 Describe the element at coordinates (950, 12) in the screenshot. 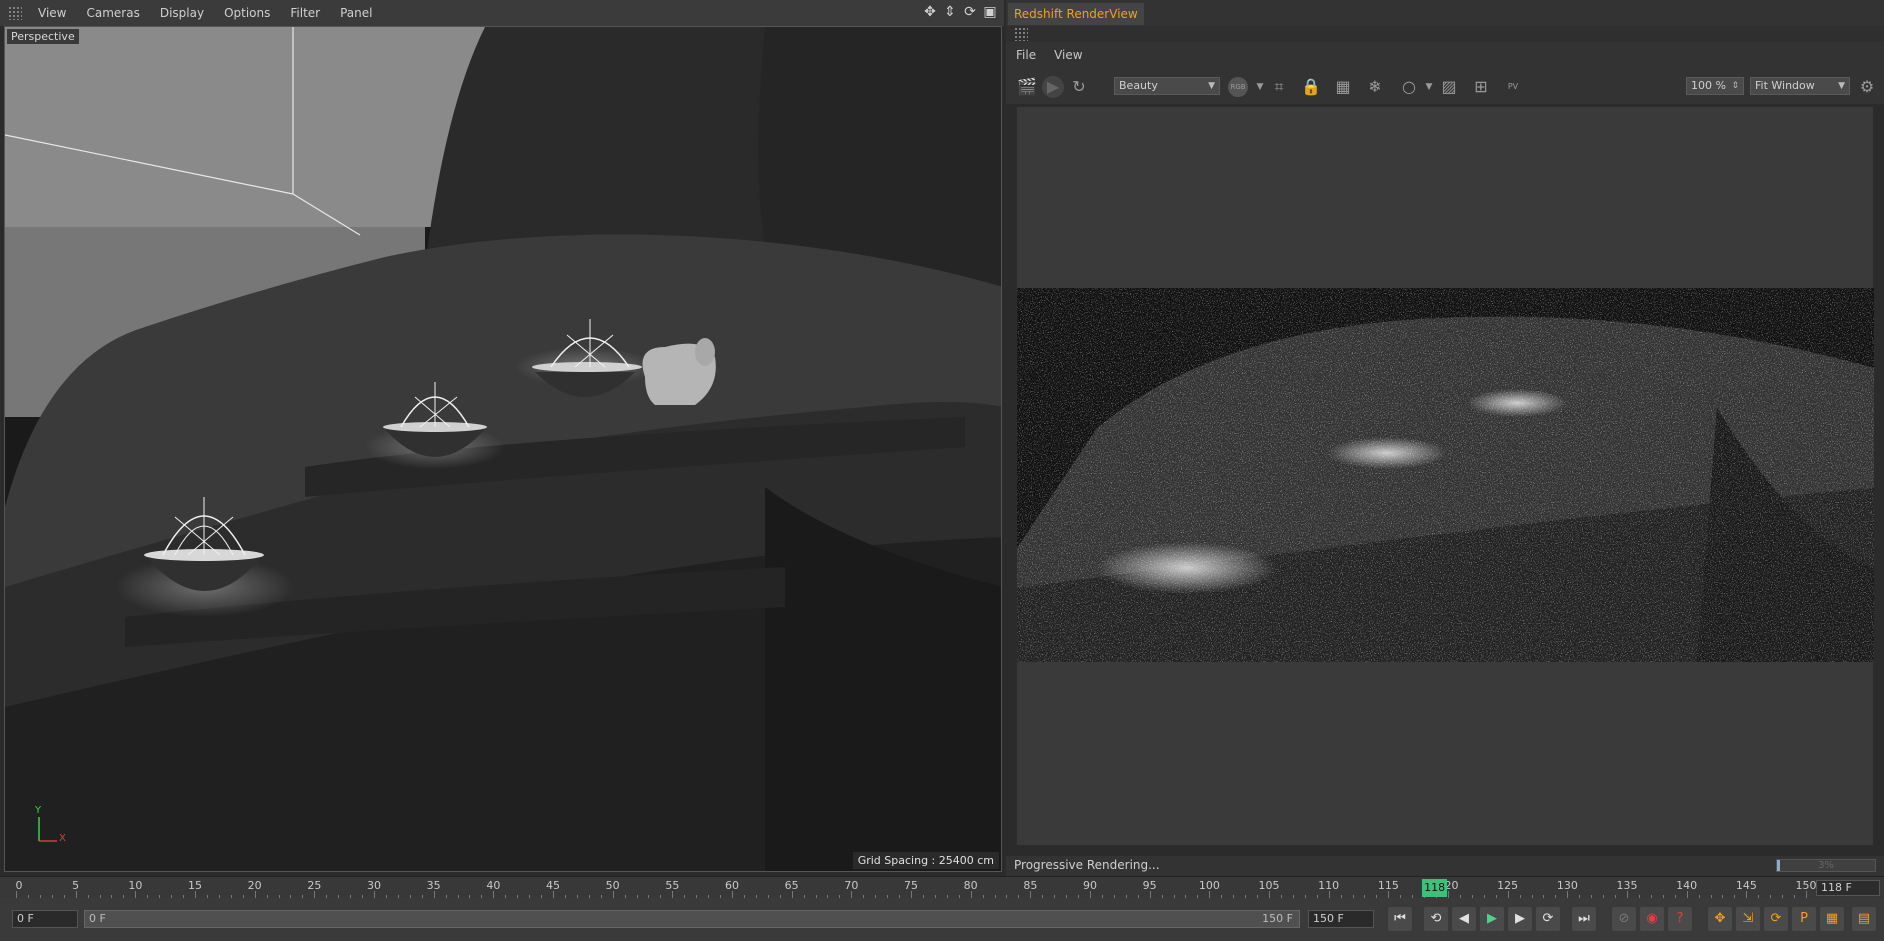

I see `zoom-camera-icon: ⇕` at that location.